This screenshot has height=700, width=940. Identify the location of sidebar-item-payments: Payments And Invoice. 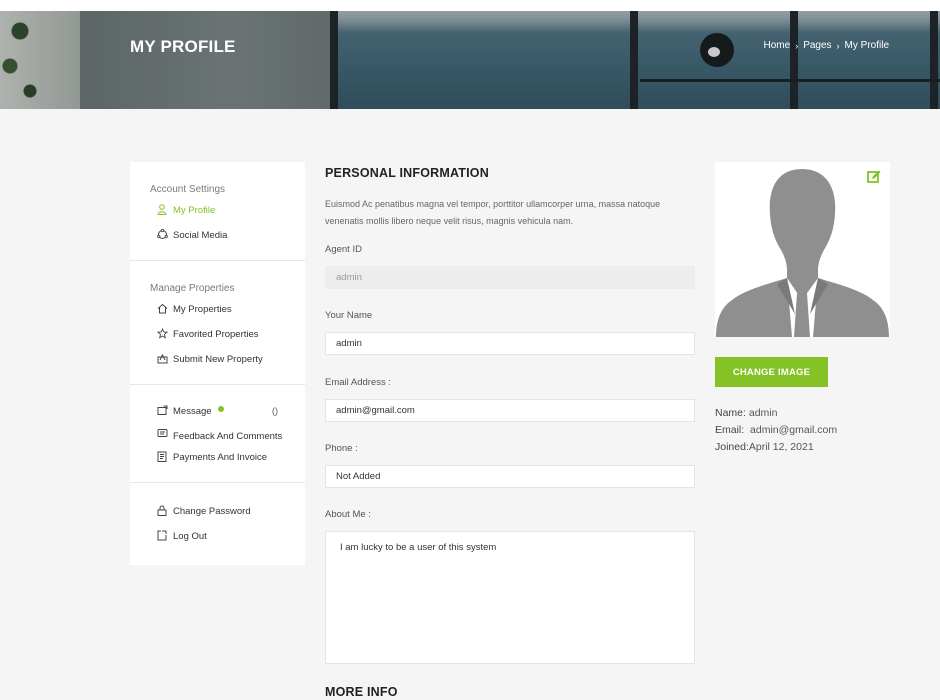
(227, 458).